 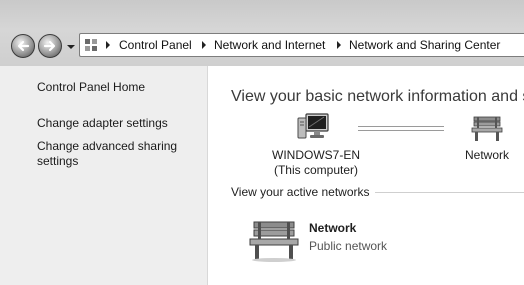 I want to click on network-connection-line, so click(x=401, y=128).